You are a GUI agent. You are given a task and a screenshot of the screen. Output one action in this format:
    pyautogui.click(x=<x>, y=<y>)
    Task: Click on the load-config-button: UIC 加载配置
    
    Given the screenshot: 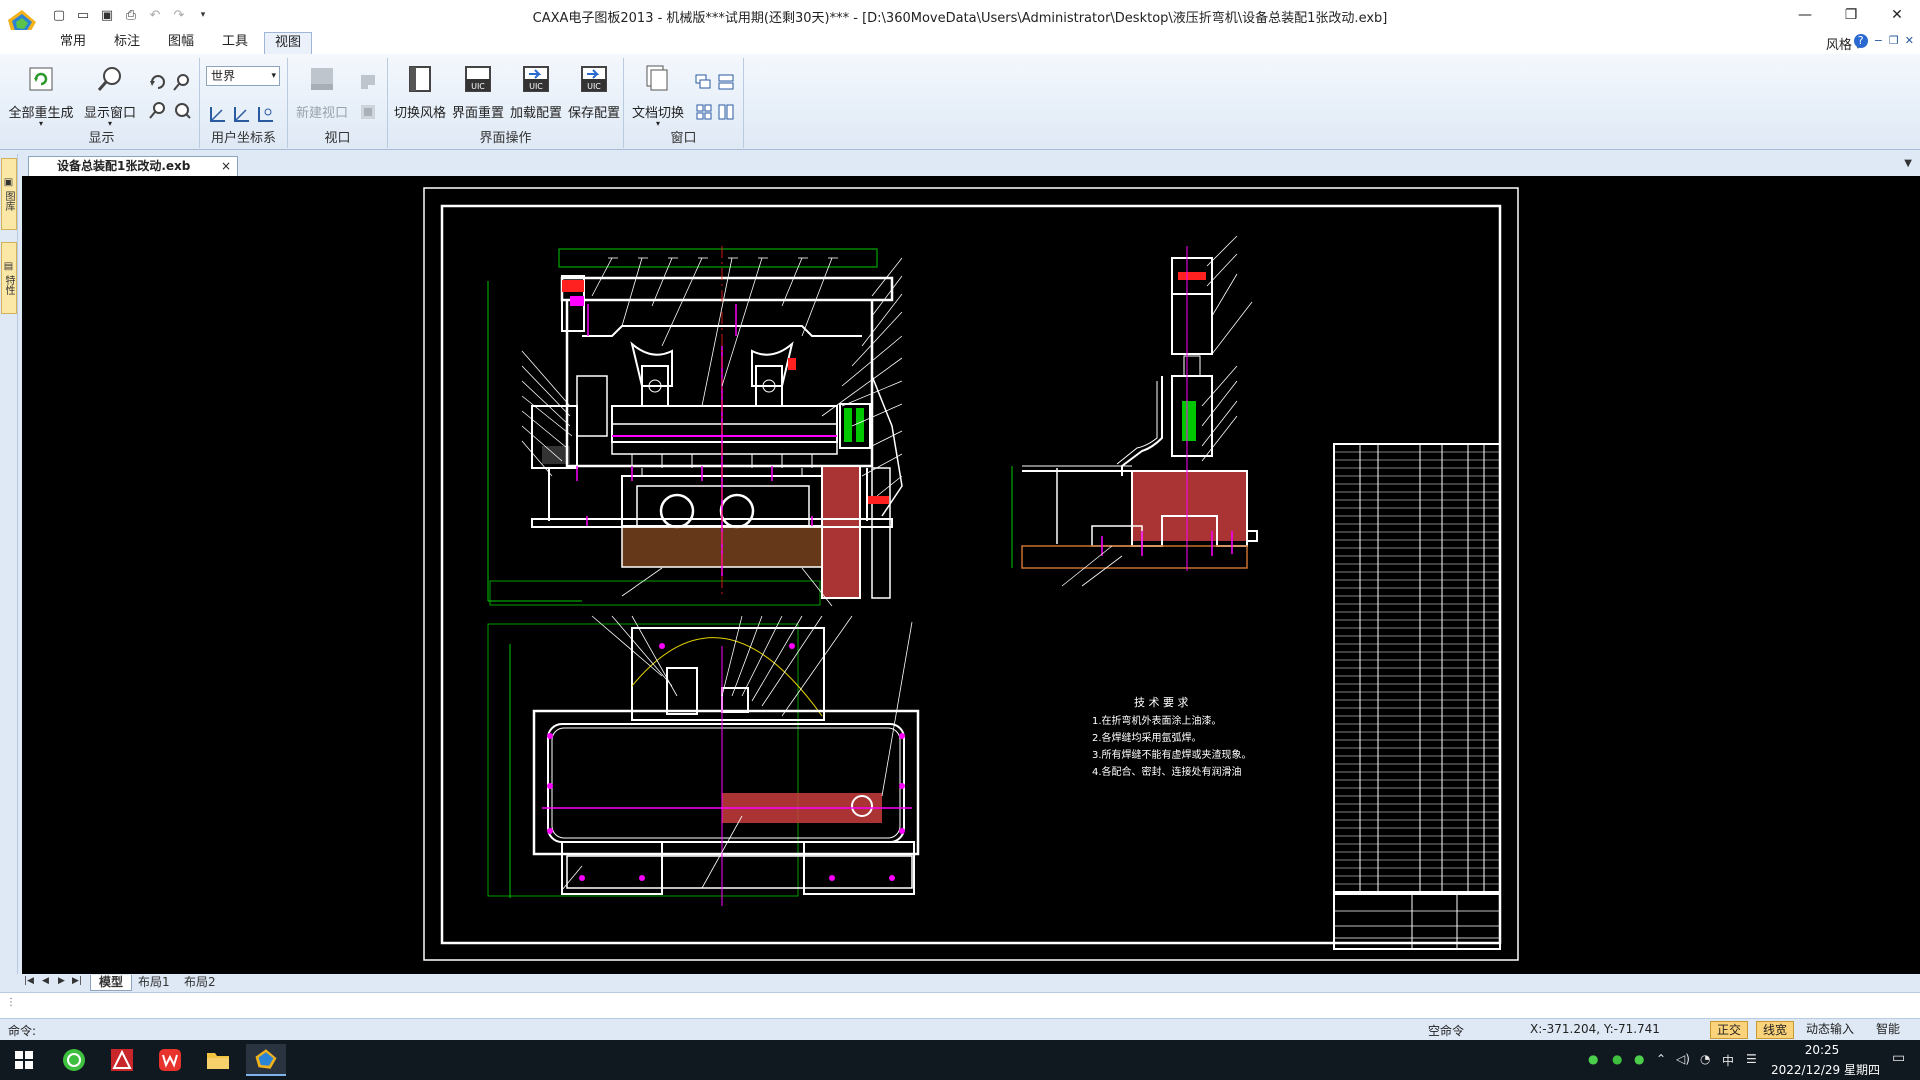 What is the action you would take?
    pyautogui.click(x=536, y=92)
    